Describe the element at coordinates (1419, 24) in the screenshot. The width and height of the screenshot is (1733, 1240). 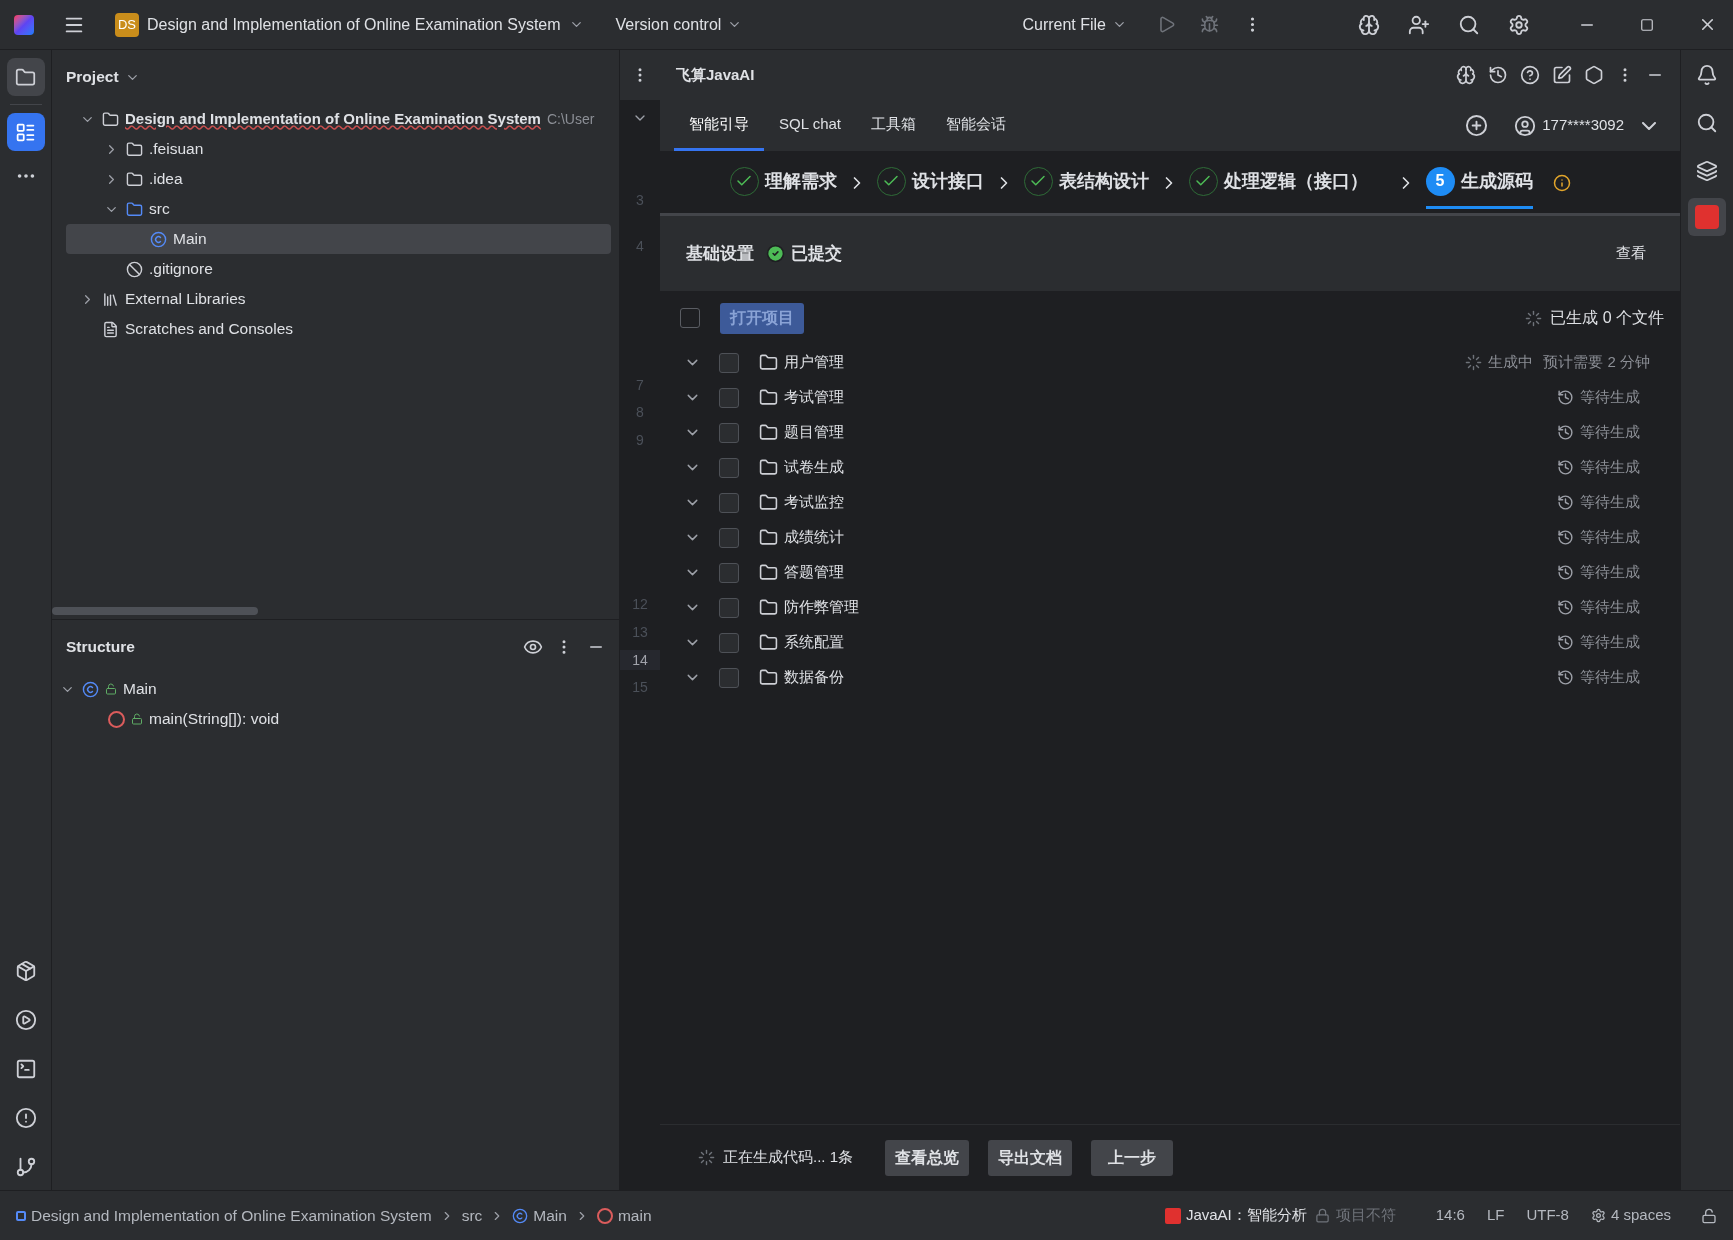
I see `add-user-icon` at that location.